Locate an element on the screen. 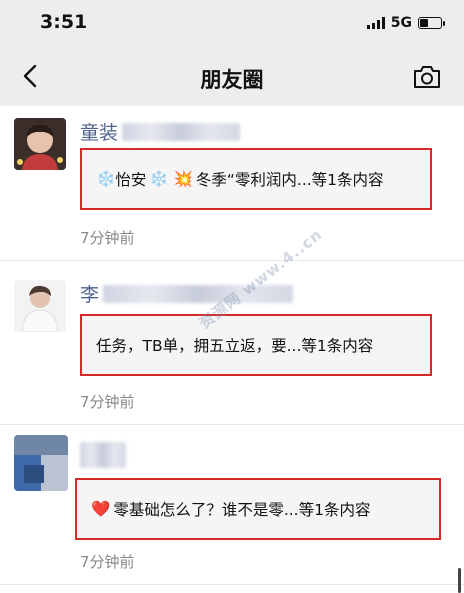  status-time: 3:51 is located at coordinates (64, 22).